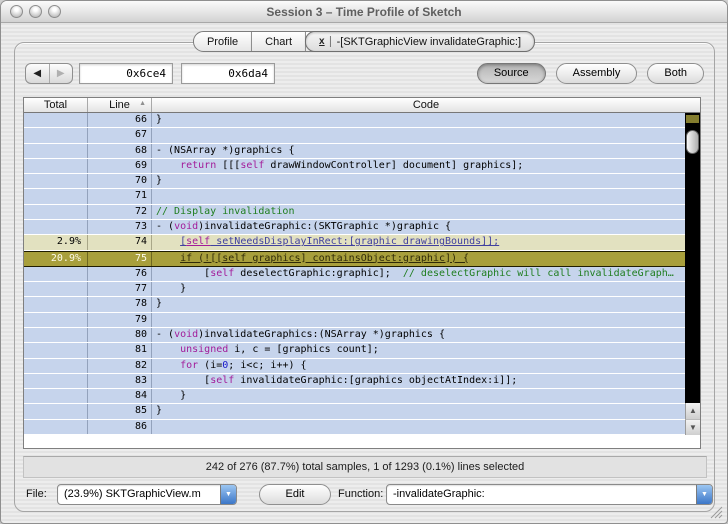 This screenshot has width=728, height=524. Describe the element at coordinates (159, 181) in the screenshot. I see `code-segment: }` at that location.